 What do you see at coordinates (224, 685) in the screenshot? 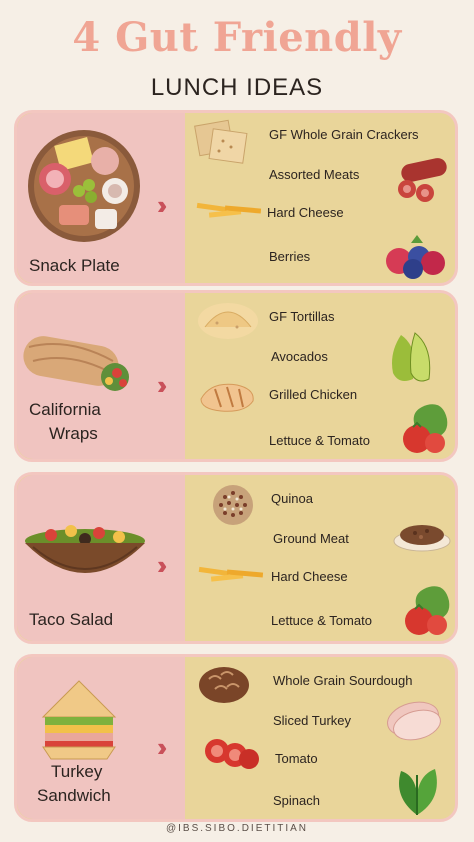
I see `sourdough-icon` at bounding box center [224, 685].